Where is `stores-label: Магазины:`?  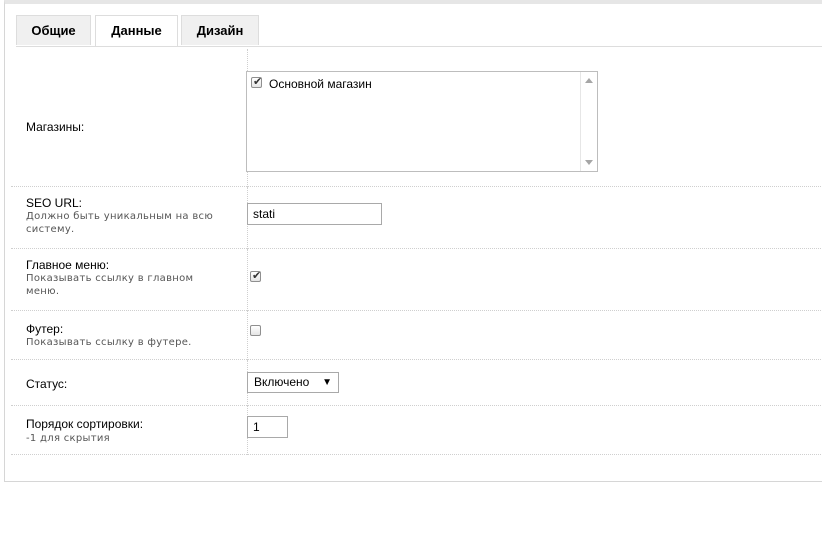
stores-label: Магазины: is located at coordinates (55, 127).